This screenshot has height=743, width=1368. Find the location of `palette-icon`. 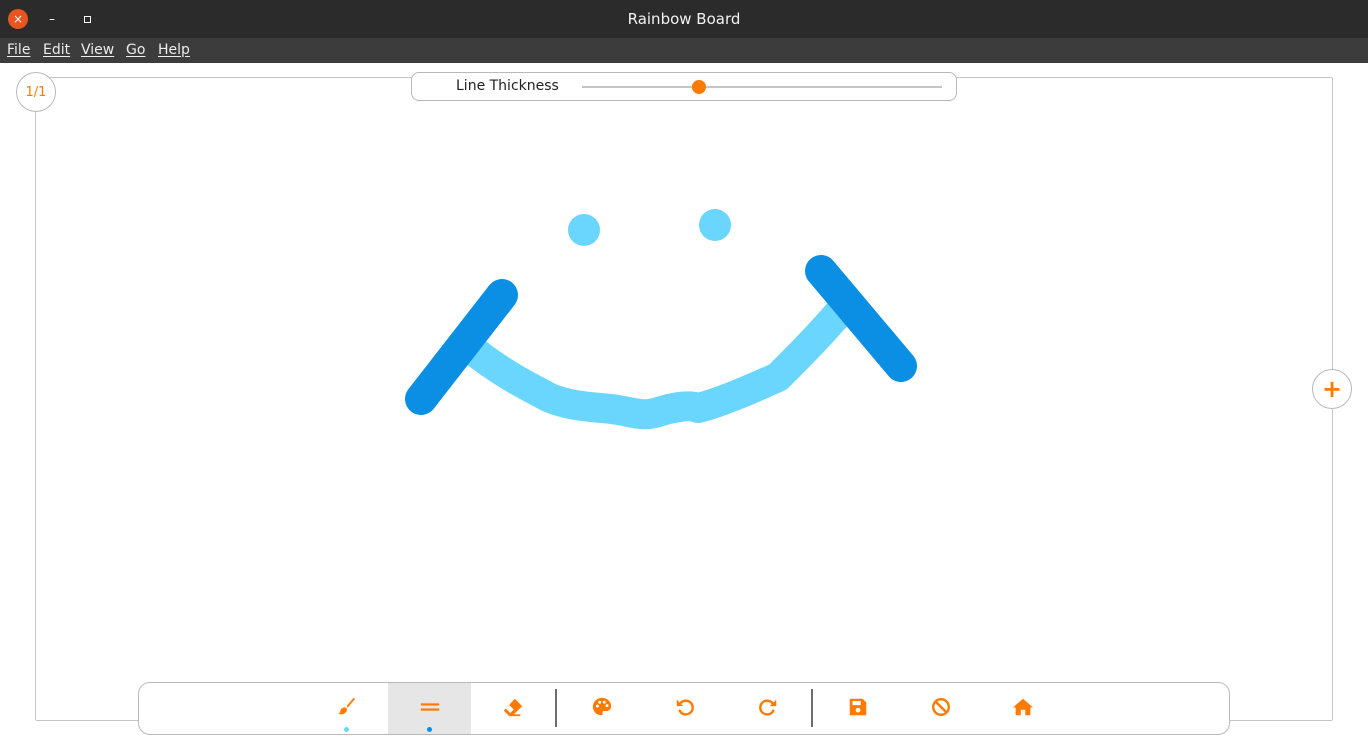

palette-icon is located at coordinates (602, 709).